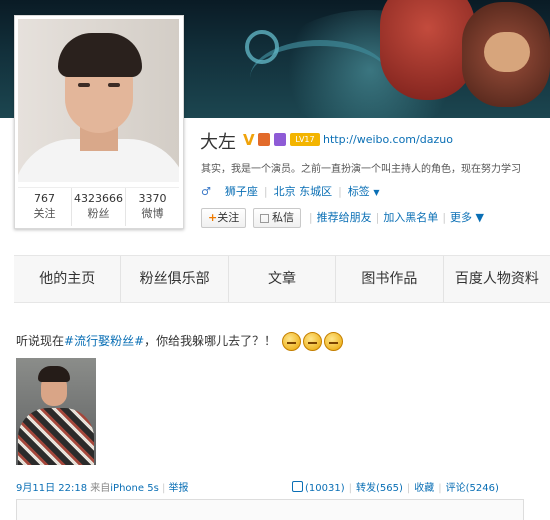 This screenshot has height=520, width=550. I want to click on like-count: (10031), so click(325, 488).